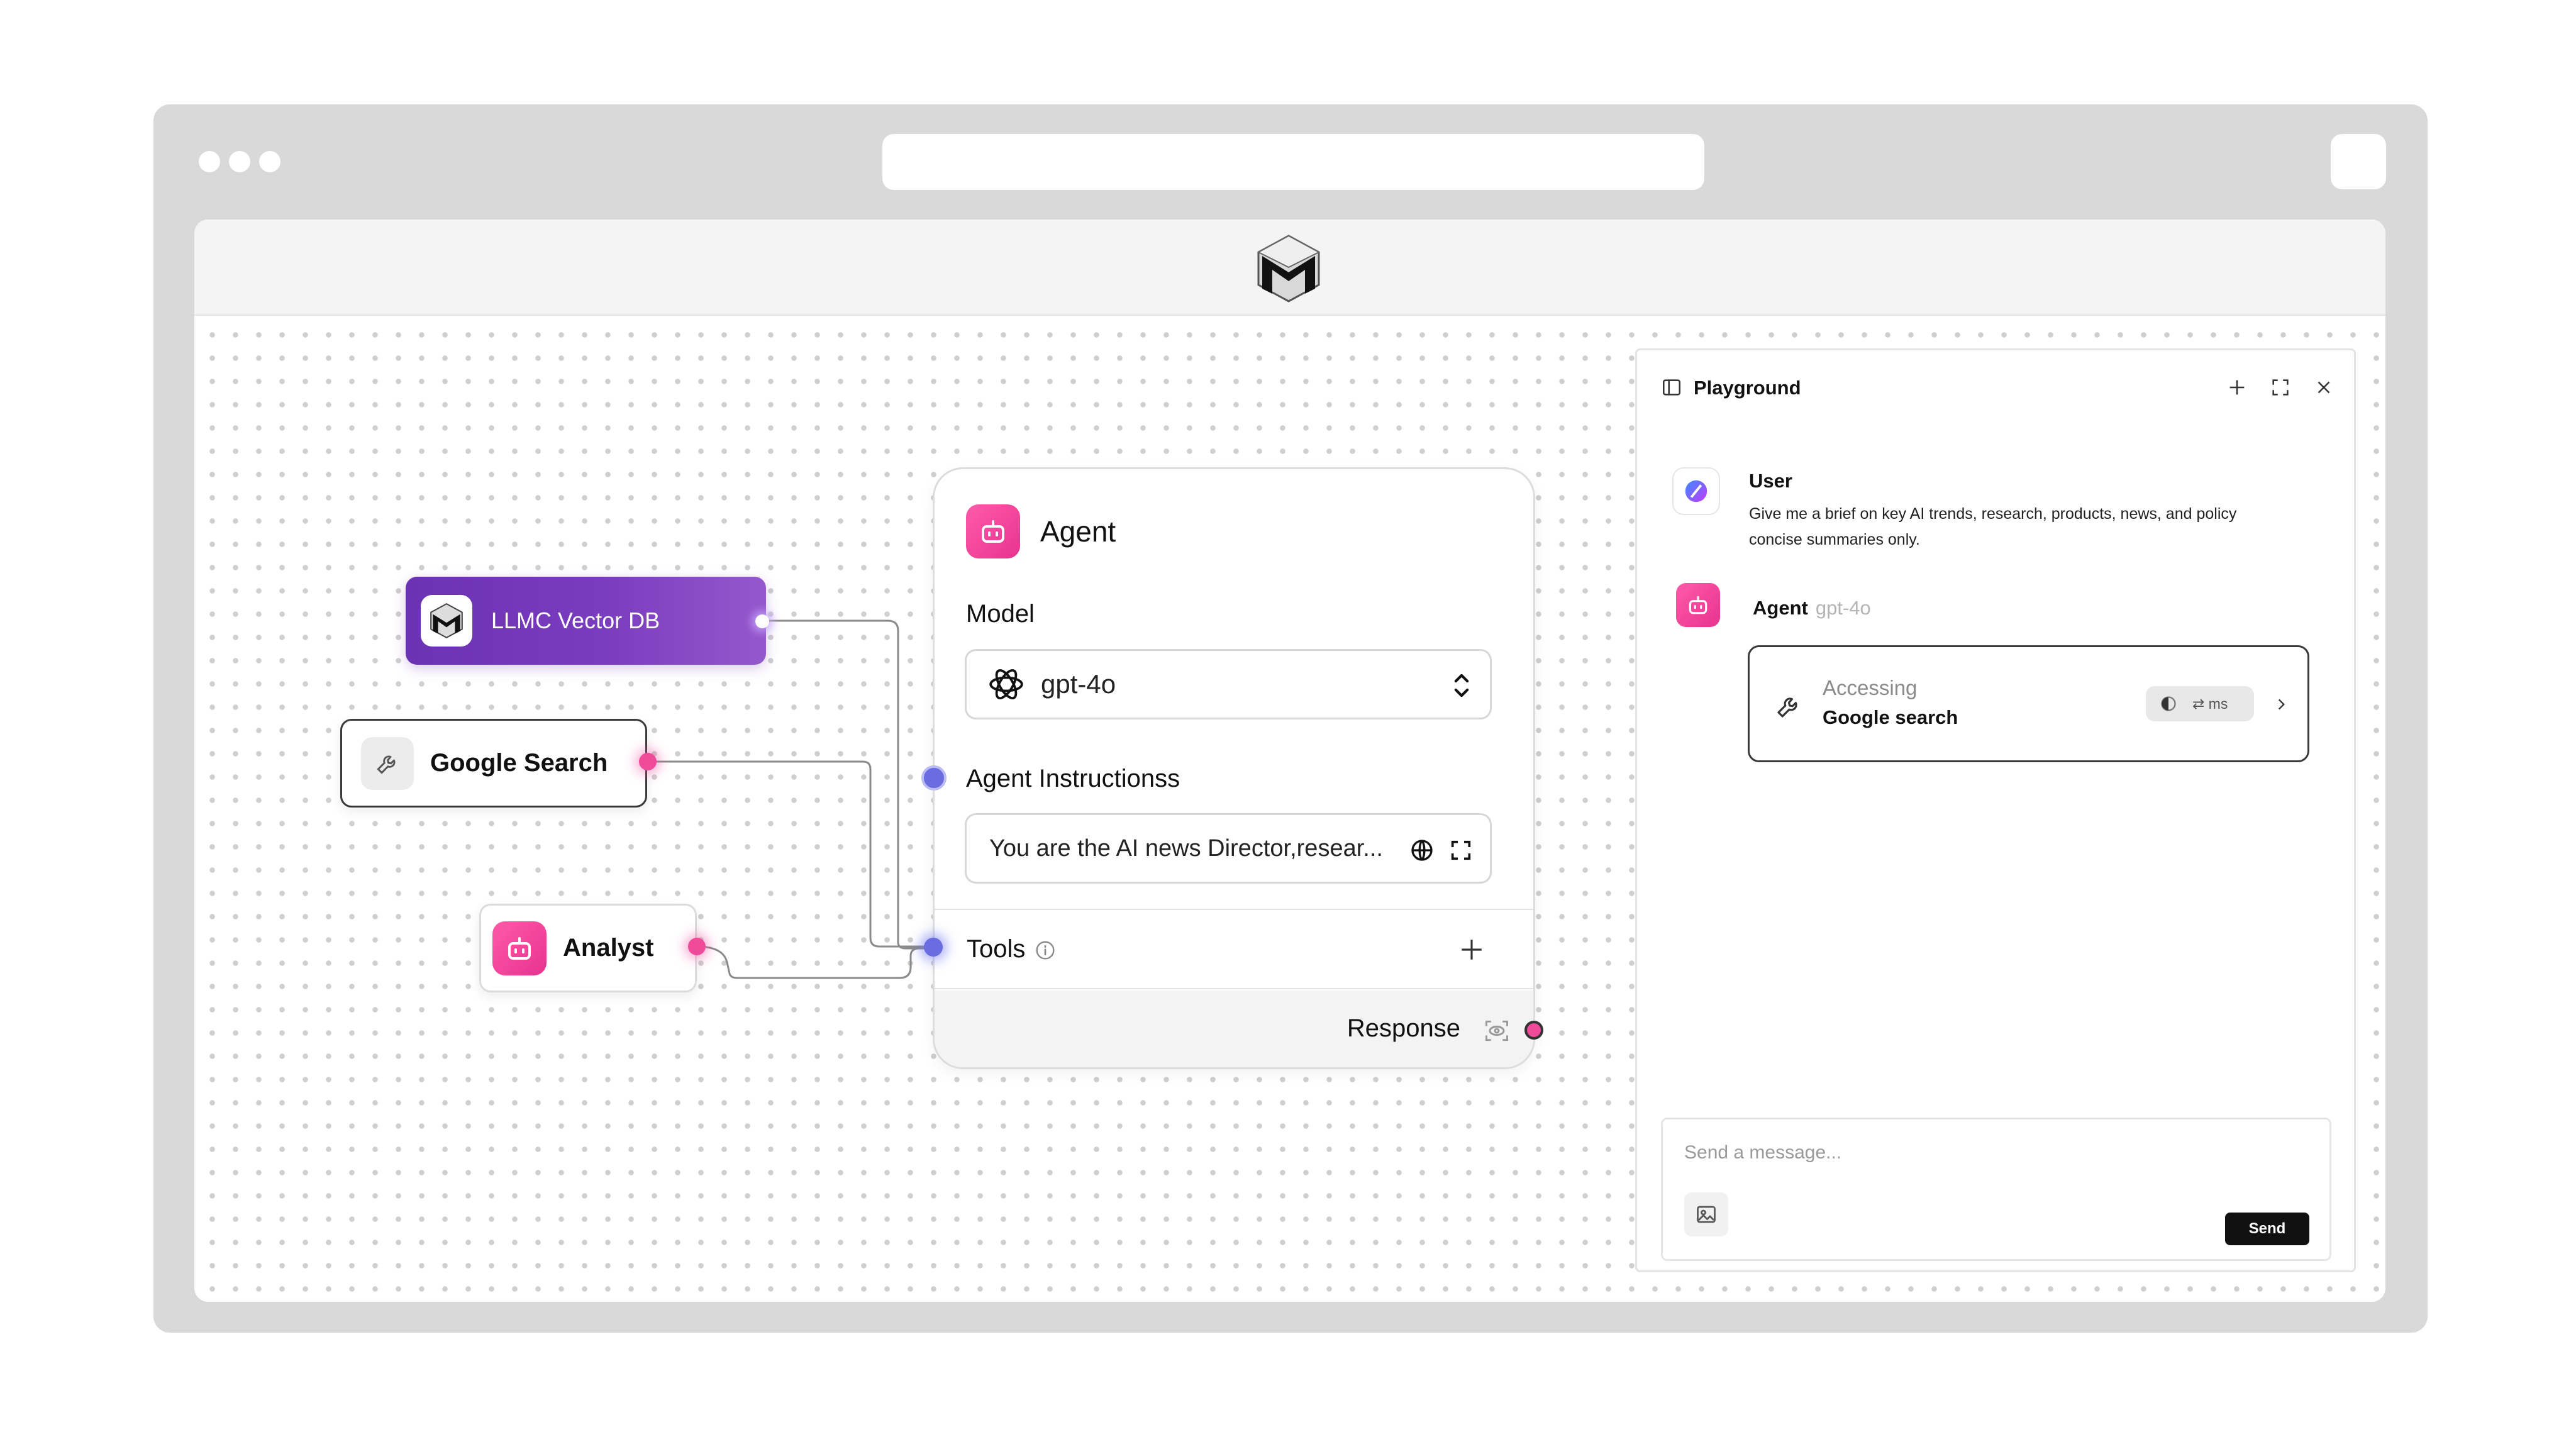 This screenshot has width=2576, height=1449. I want to click on openai-icon, so click(1006, 684).